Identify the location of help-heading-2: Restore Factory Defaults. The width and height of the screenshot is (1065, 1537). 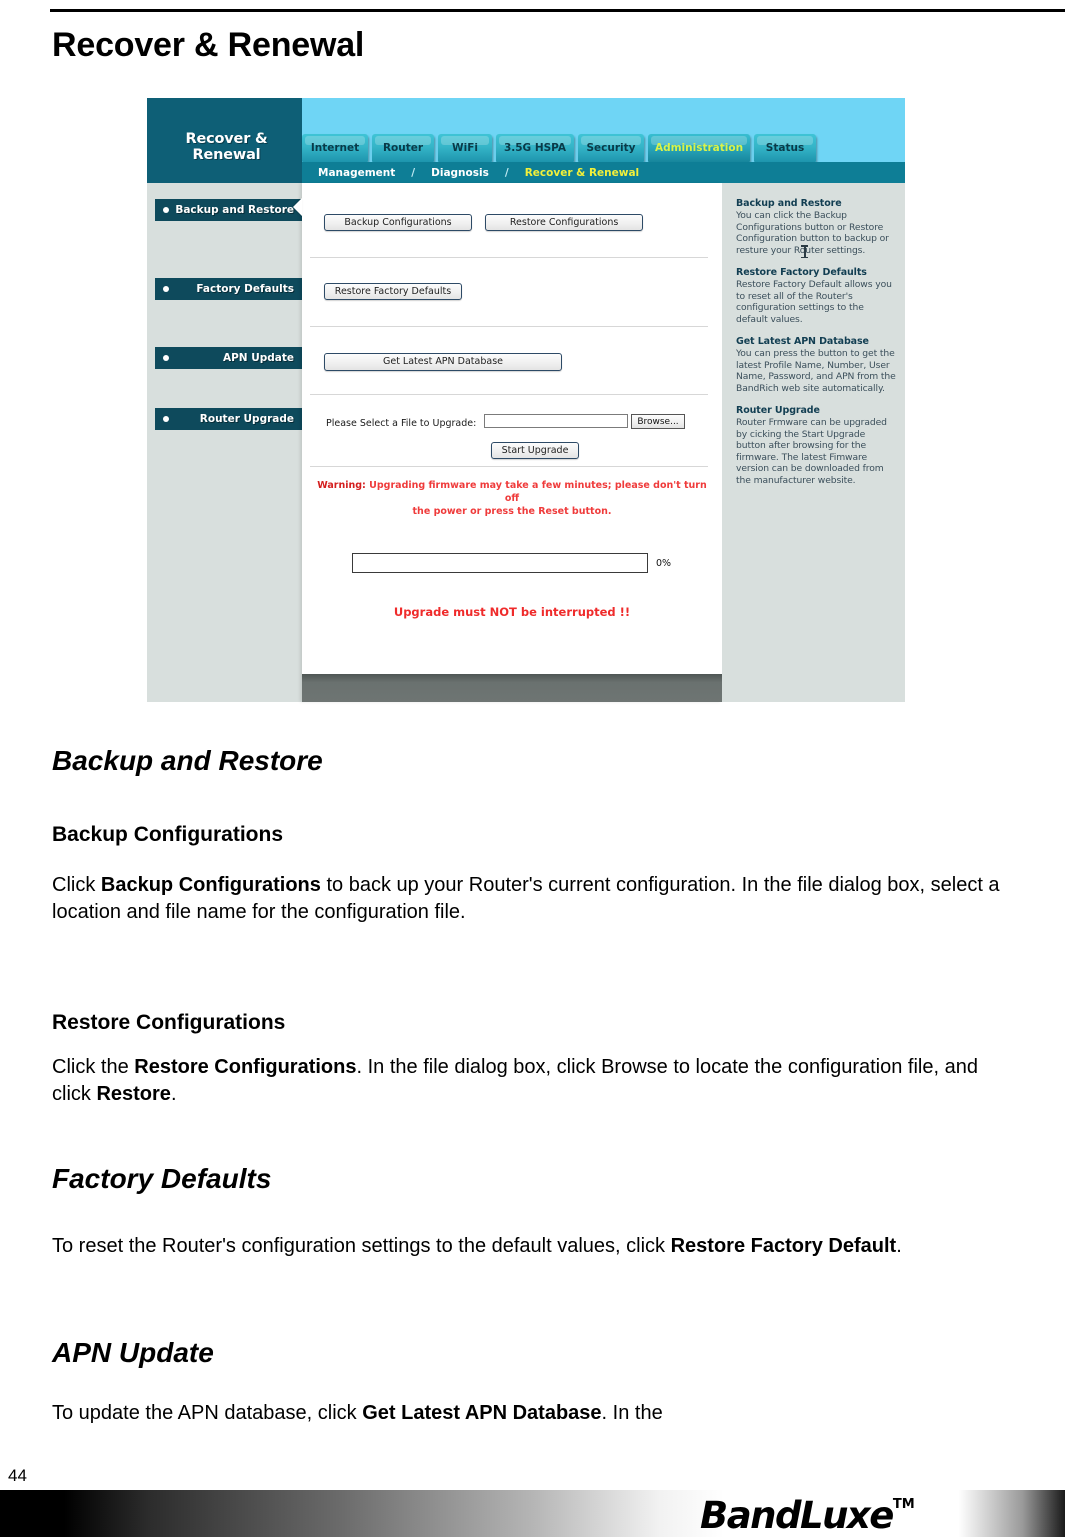
(801, 272).